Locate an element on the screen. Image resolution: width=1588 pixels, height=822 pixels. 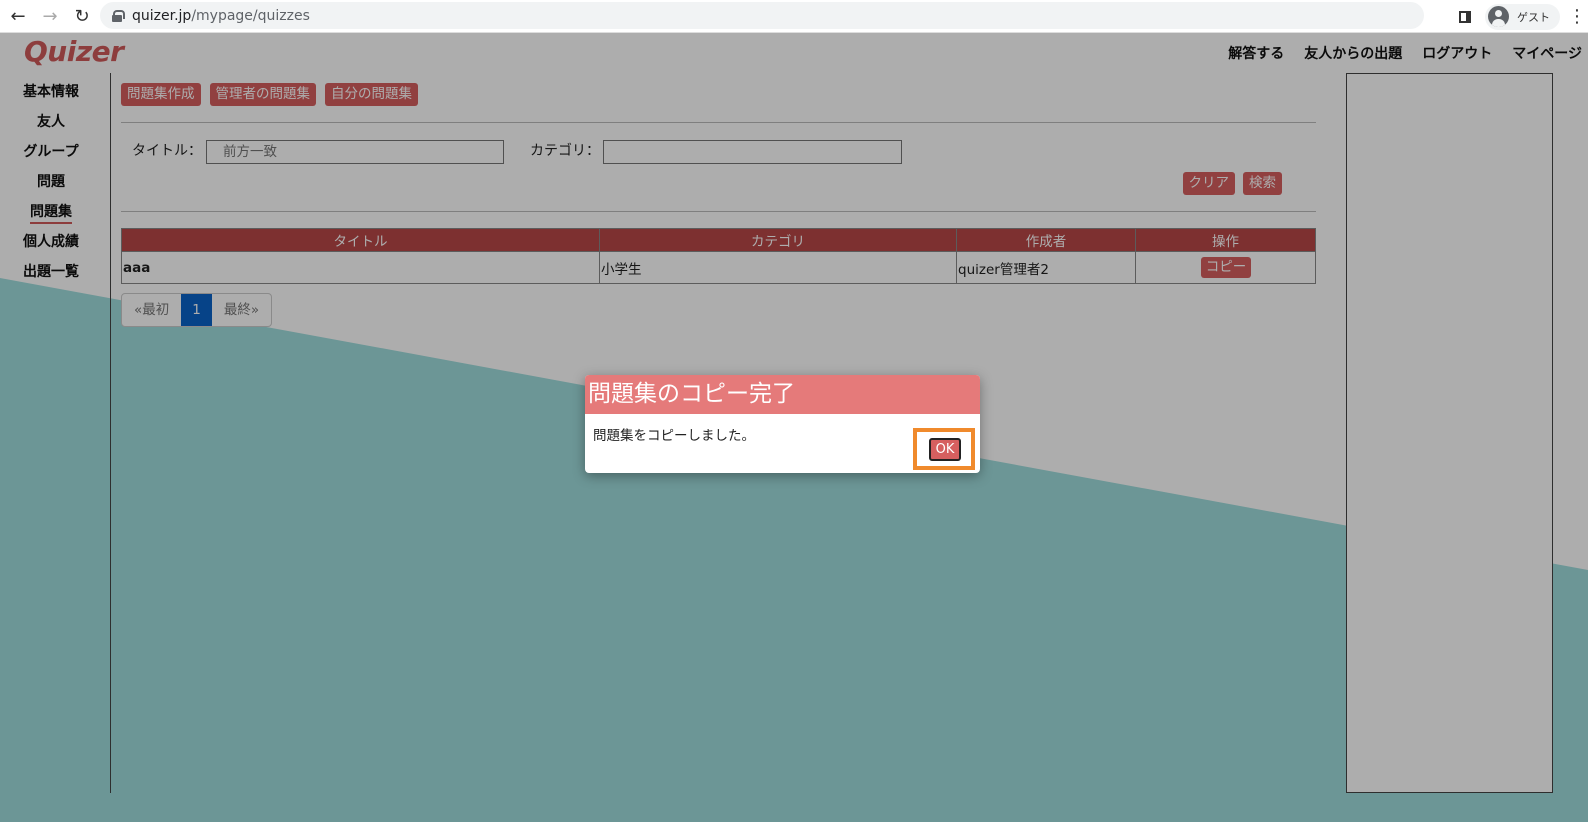
profile-button: ゲスト is located at coordinates (1522, 16).